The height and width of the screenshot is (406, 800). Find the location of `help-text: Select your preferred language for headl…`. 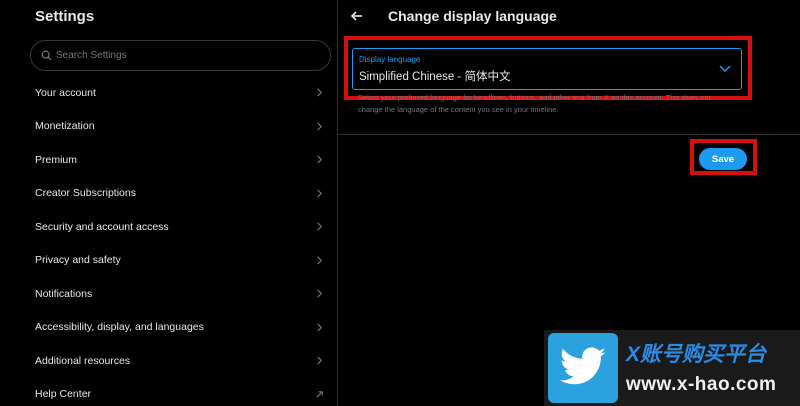

help-text: Select your preferred language for headl… is located at coordinates (534, 103).